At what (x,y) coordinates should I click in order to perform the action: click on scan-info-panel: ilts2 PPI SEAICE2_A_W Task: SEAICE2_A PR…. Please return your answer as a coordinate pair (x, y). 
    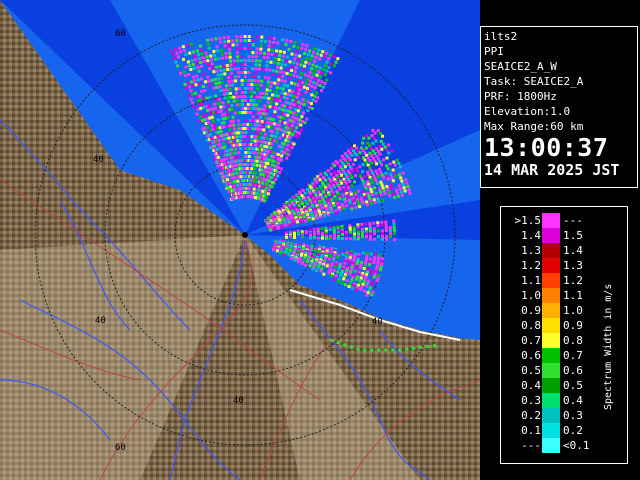
    Looking at the image, I should click on (559, 107).